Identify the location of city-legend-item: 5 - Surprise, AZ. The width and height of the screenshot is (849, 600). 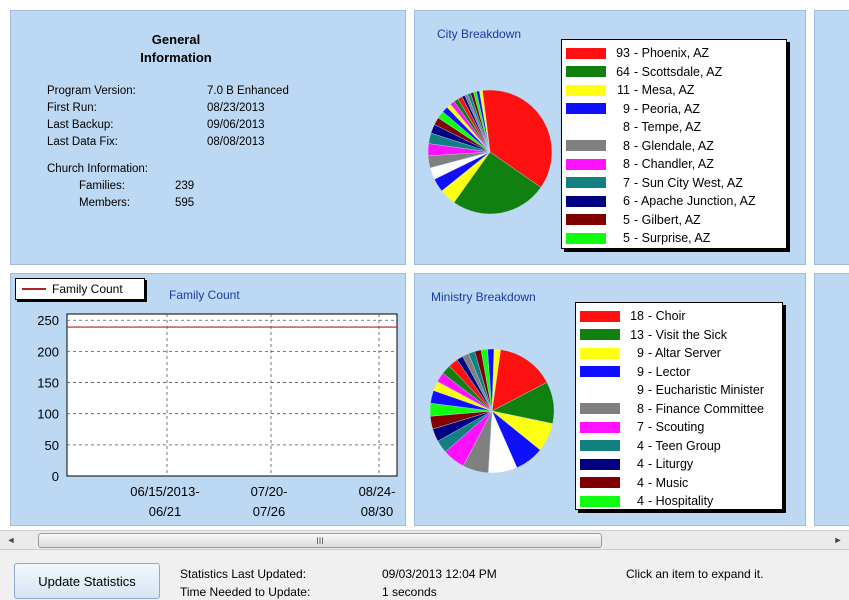
(638, 238).